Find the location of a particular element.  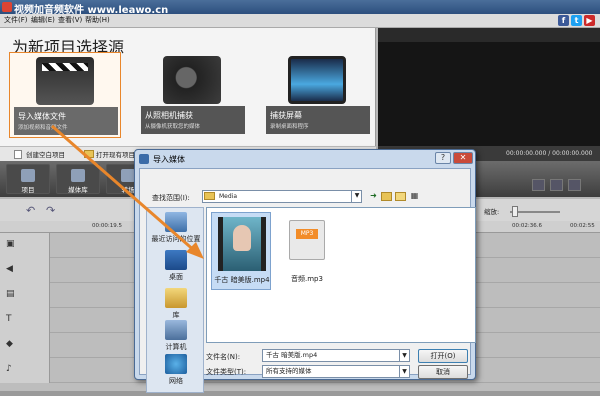

video-file-icon is located at coordinates (242, 244).